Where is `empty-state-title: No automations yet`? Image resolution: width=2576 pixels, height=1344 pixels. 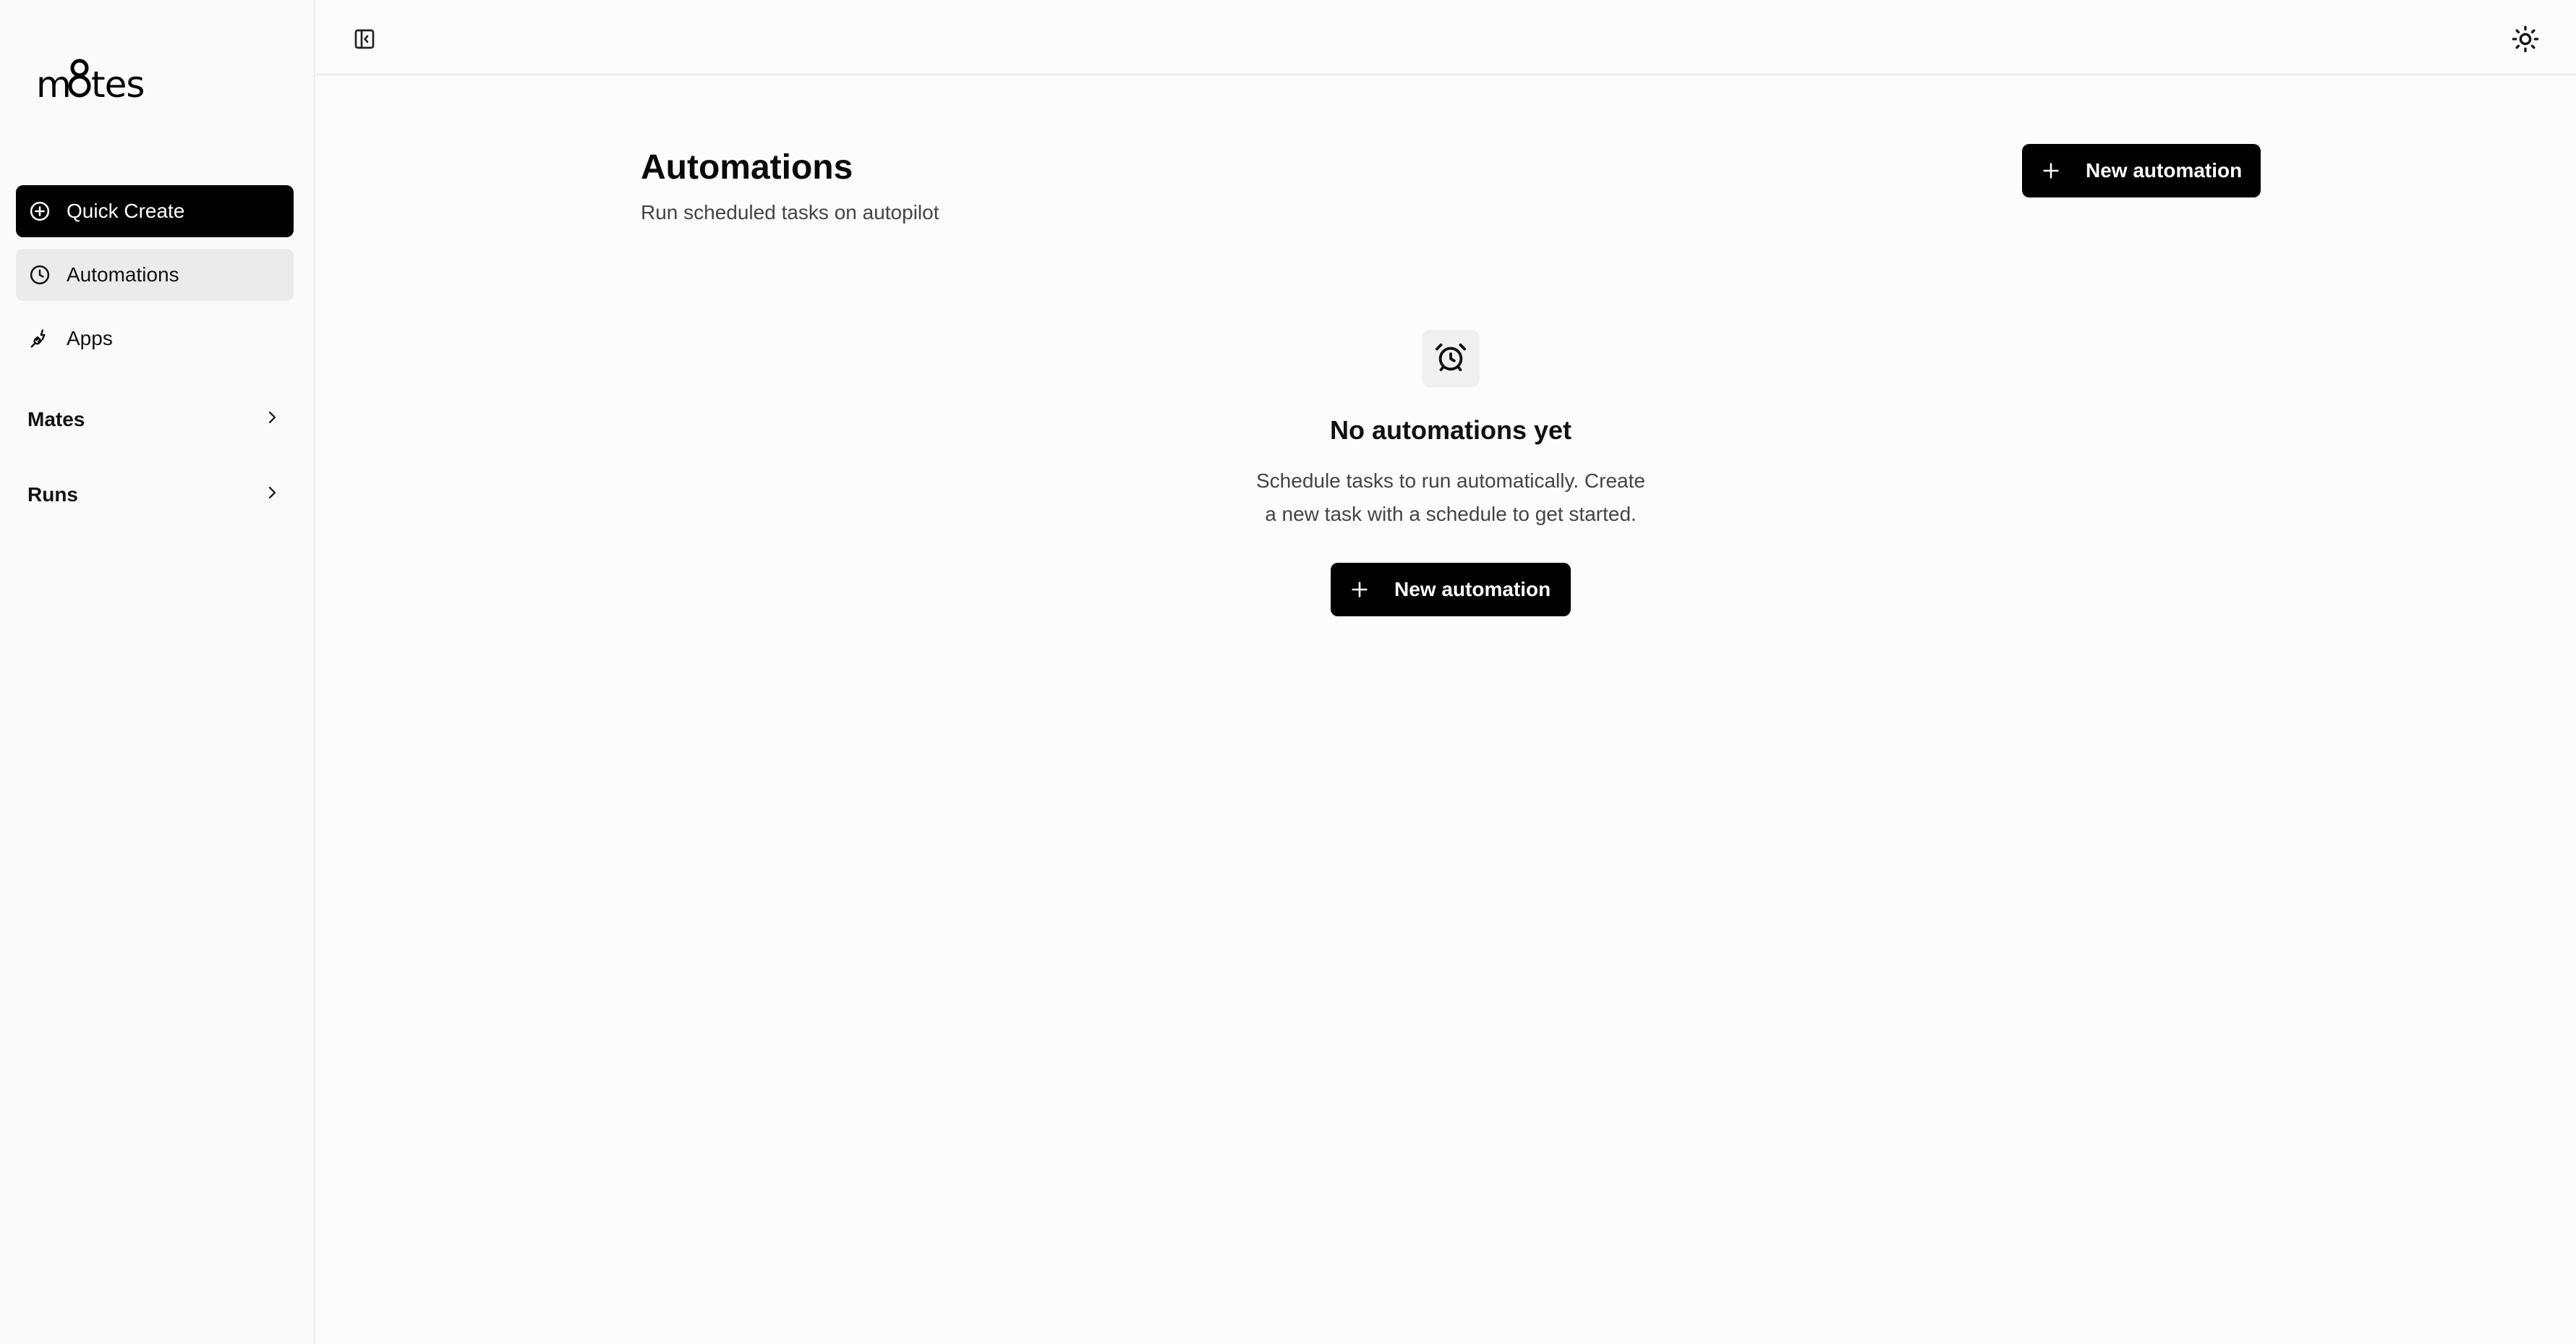 empty-state-title: No automations yet is located at coordinates (1451, 430).